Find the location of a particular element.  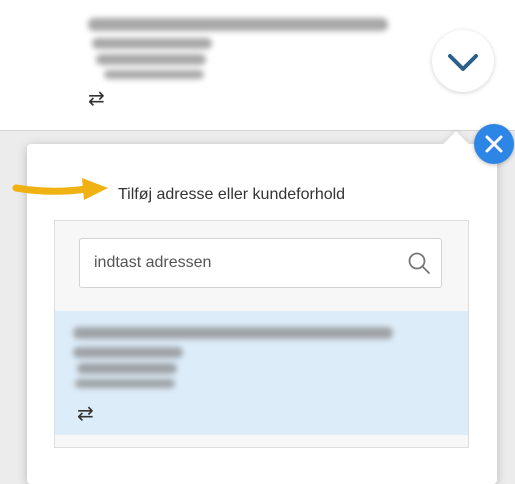

add-address-label: Tilføj adresse eller kundeforhold is located at coordinates (231, 195).